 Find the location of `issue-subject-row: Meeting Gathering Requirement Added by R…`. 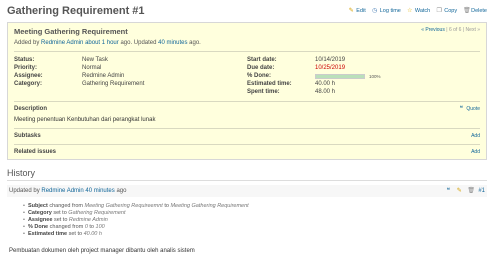

issue-subject-row: Meeting Gathering Requirement Added by R… is located at coordinates (247, 36).